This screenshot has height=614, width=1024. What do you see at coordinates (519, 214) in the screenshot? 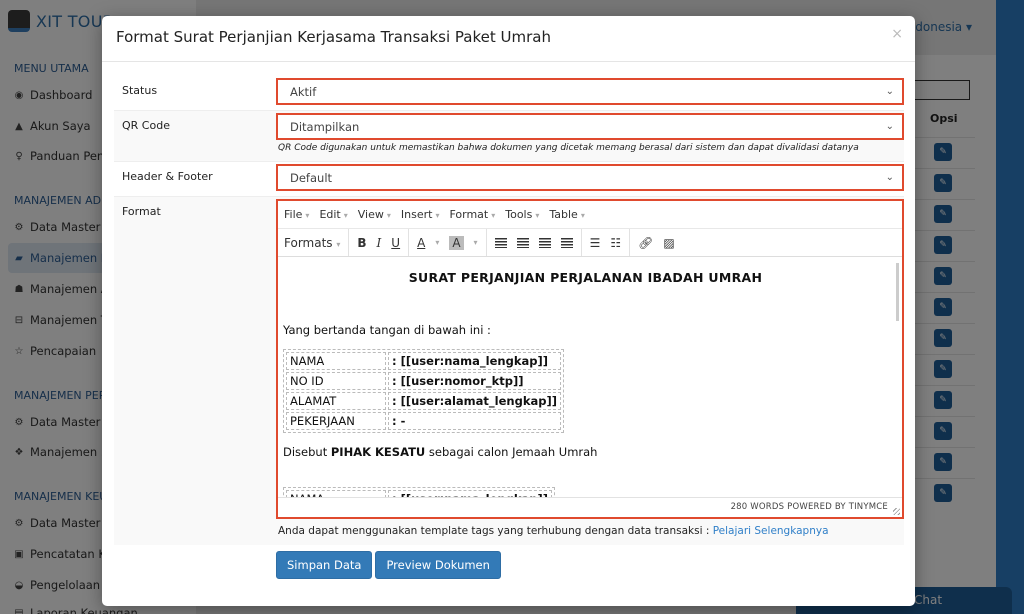
I see `menu-label: Tools` at bounding box center [519, 214].